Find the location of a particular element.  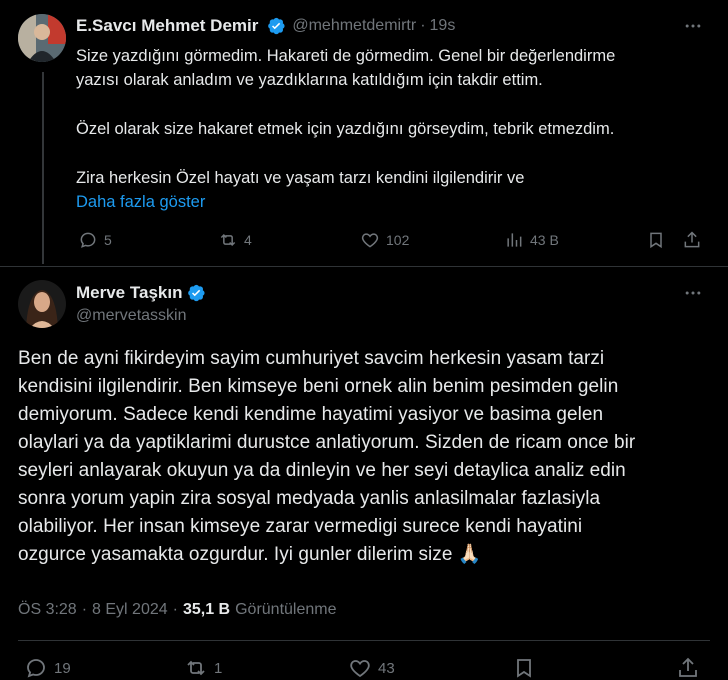

reply-author-name: E.Savcı Mehmet Demir is located at coordinates (167, 26).